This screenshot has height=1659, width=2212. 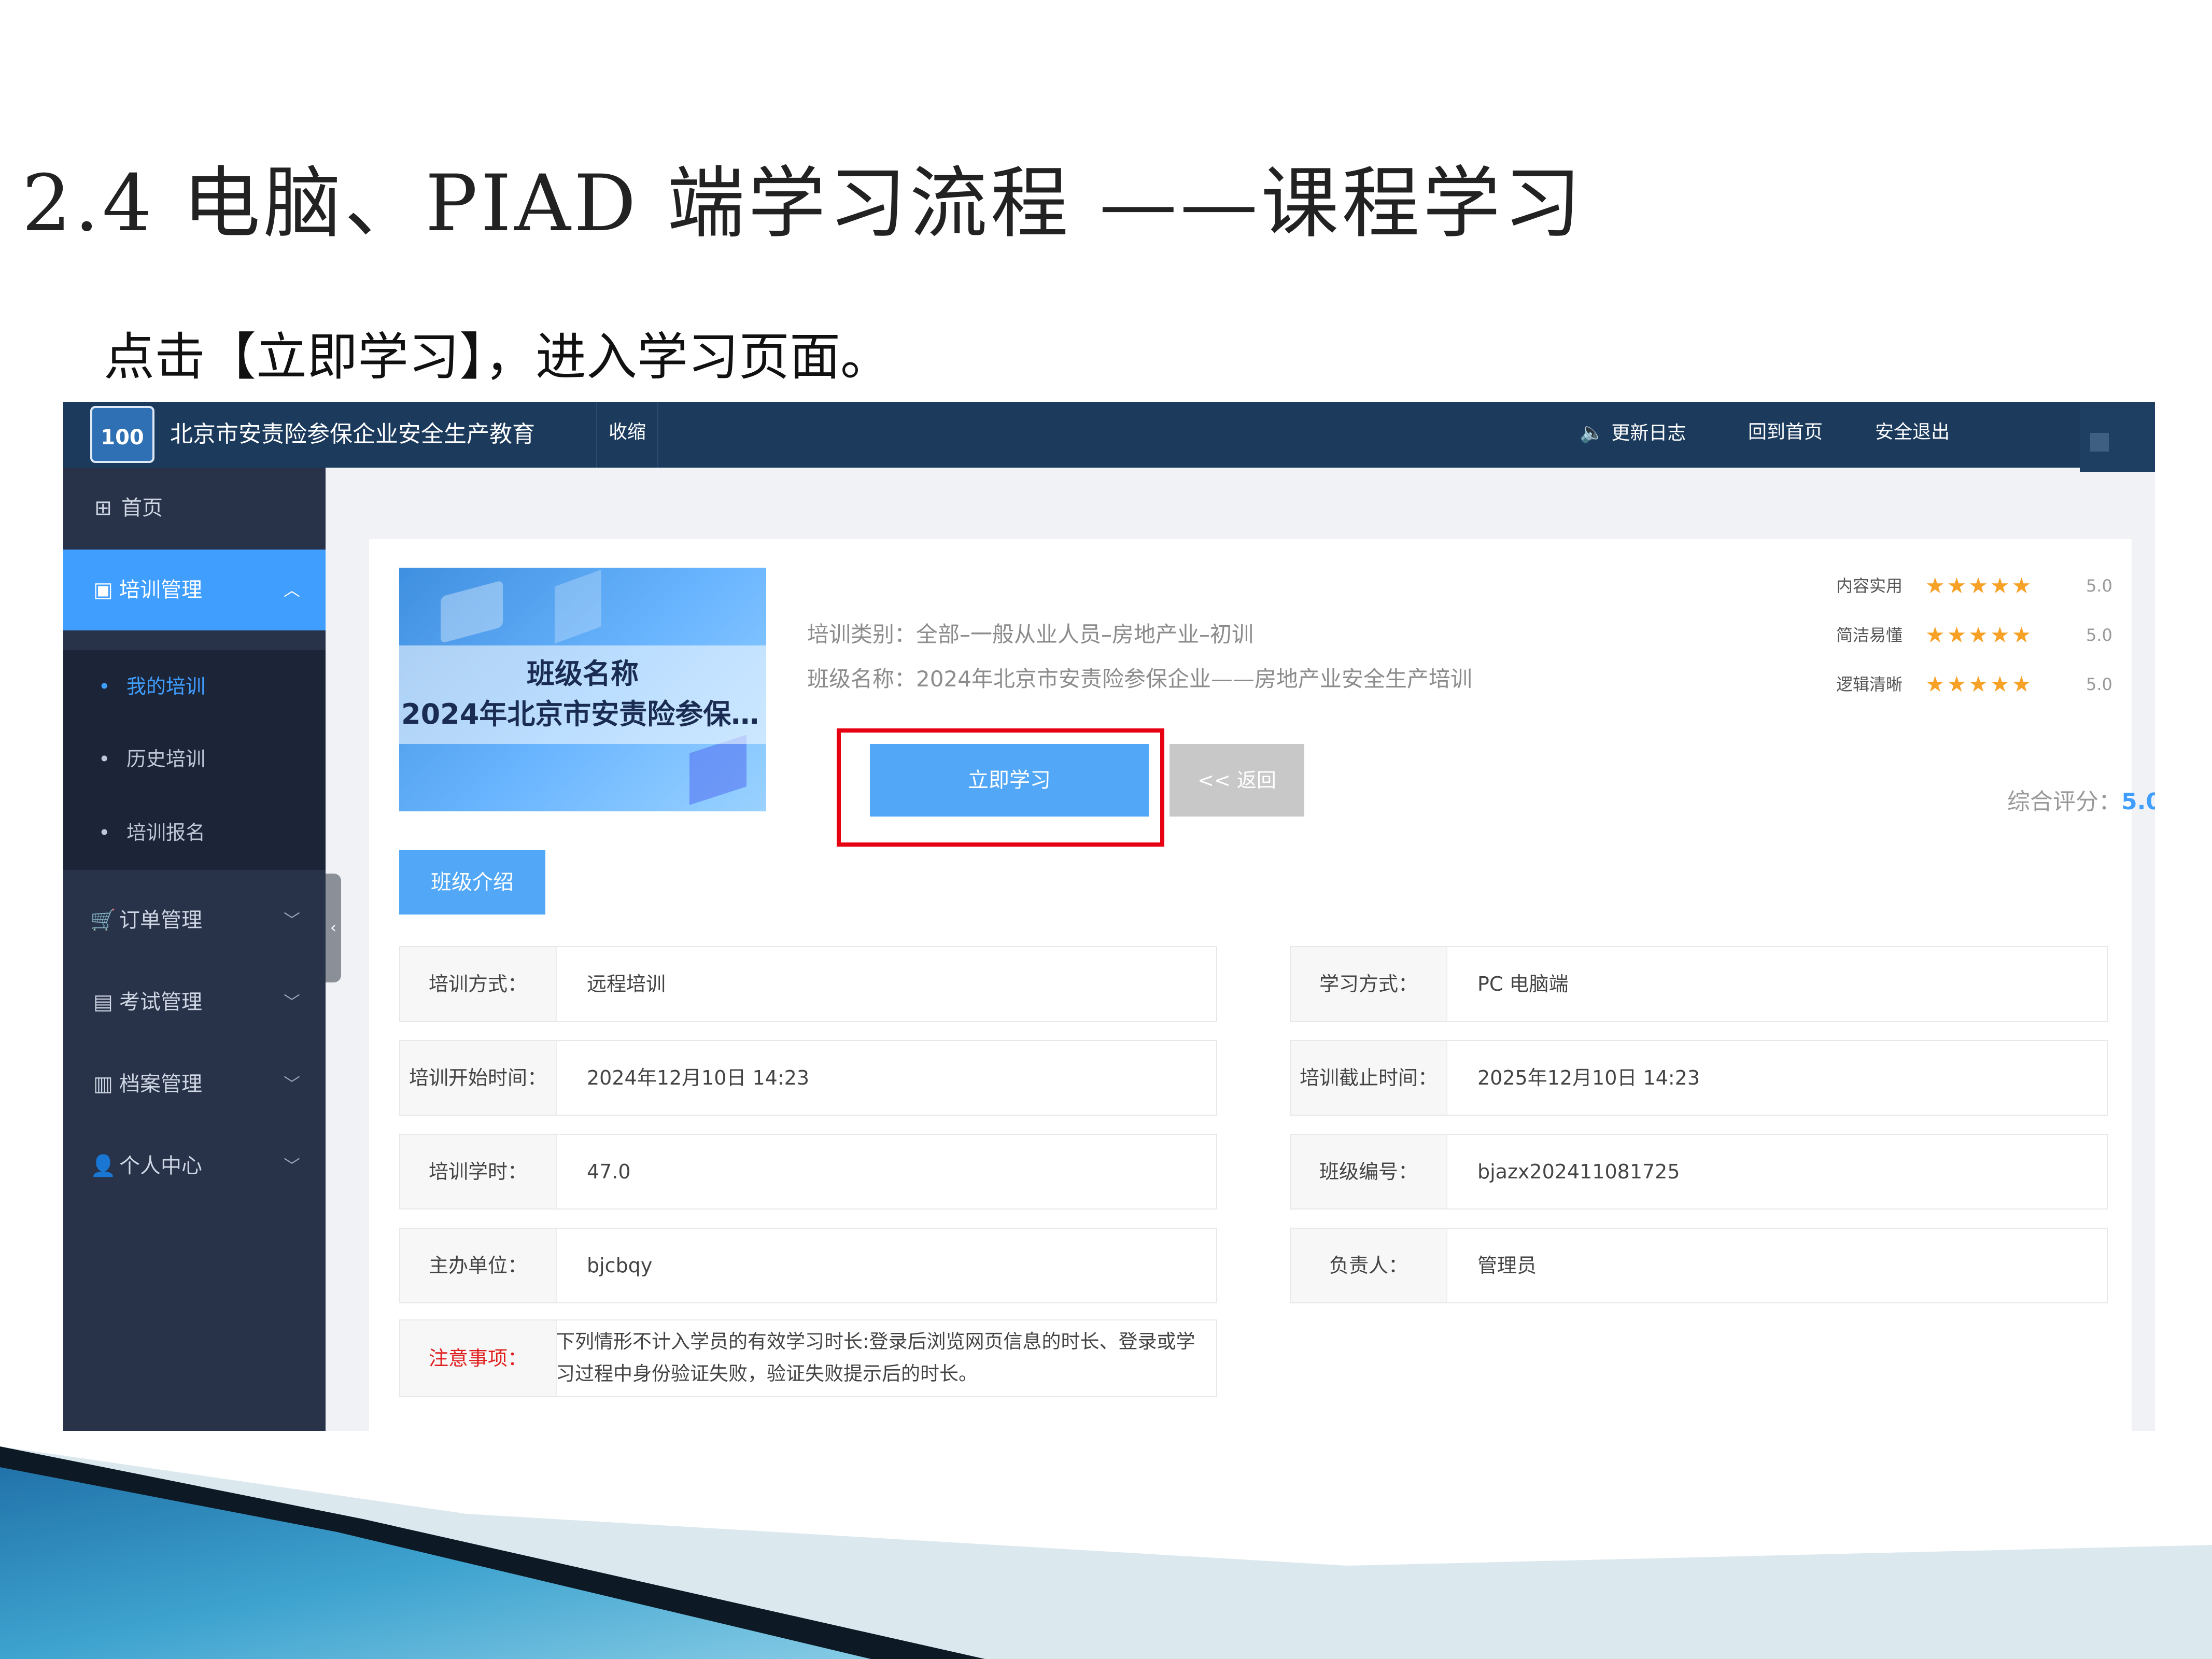 What do you see at coordinates (142, 508) in the screenshot?
I see `sidebar-item-label: 首页` at bounding box center [142, 508].